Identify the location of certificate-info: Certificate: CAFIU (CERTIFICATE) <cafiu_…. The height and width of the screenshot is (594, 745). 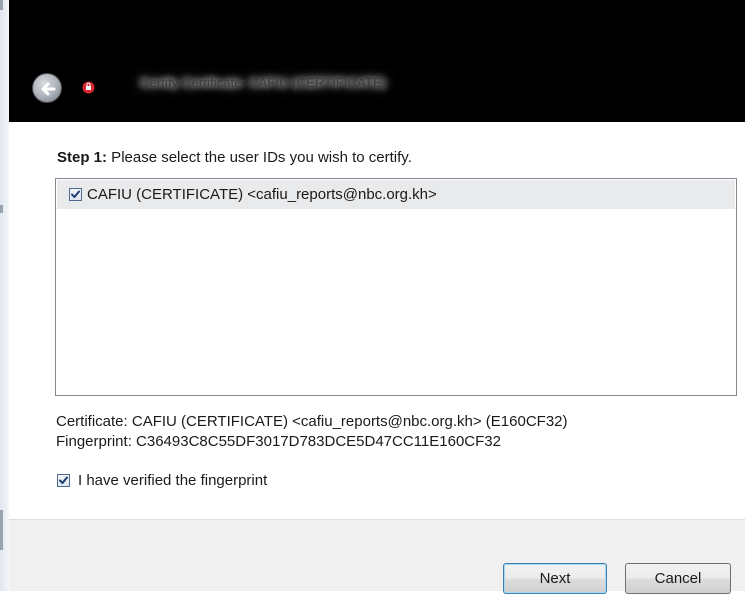
(312, 432).